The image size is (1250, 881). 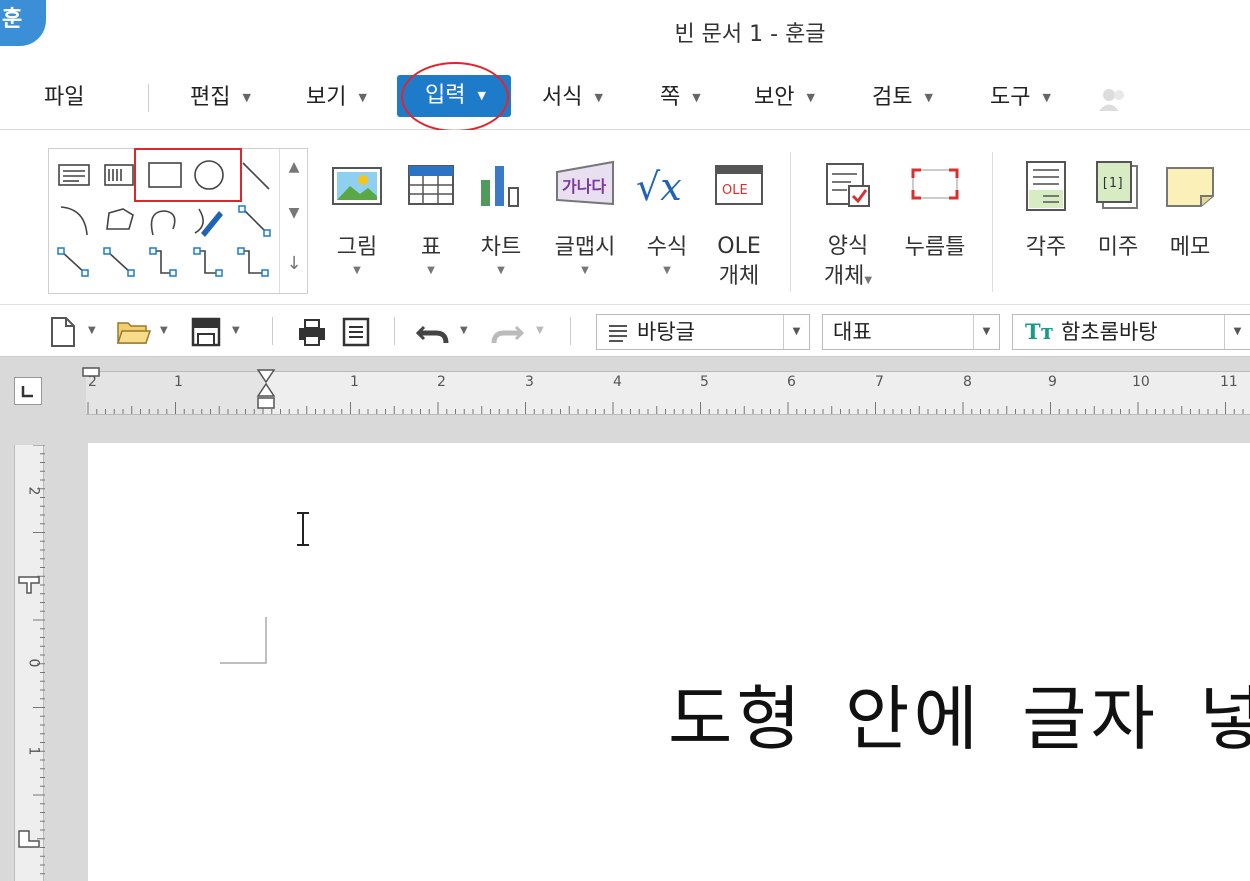 I want to click on bottom-margin-marker-icon, so click(x=29, y=839).